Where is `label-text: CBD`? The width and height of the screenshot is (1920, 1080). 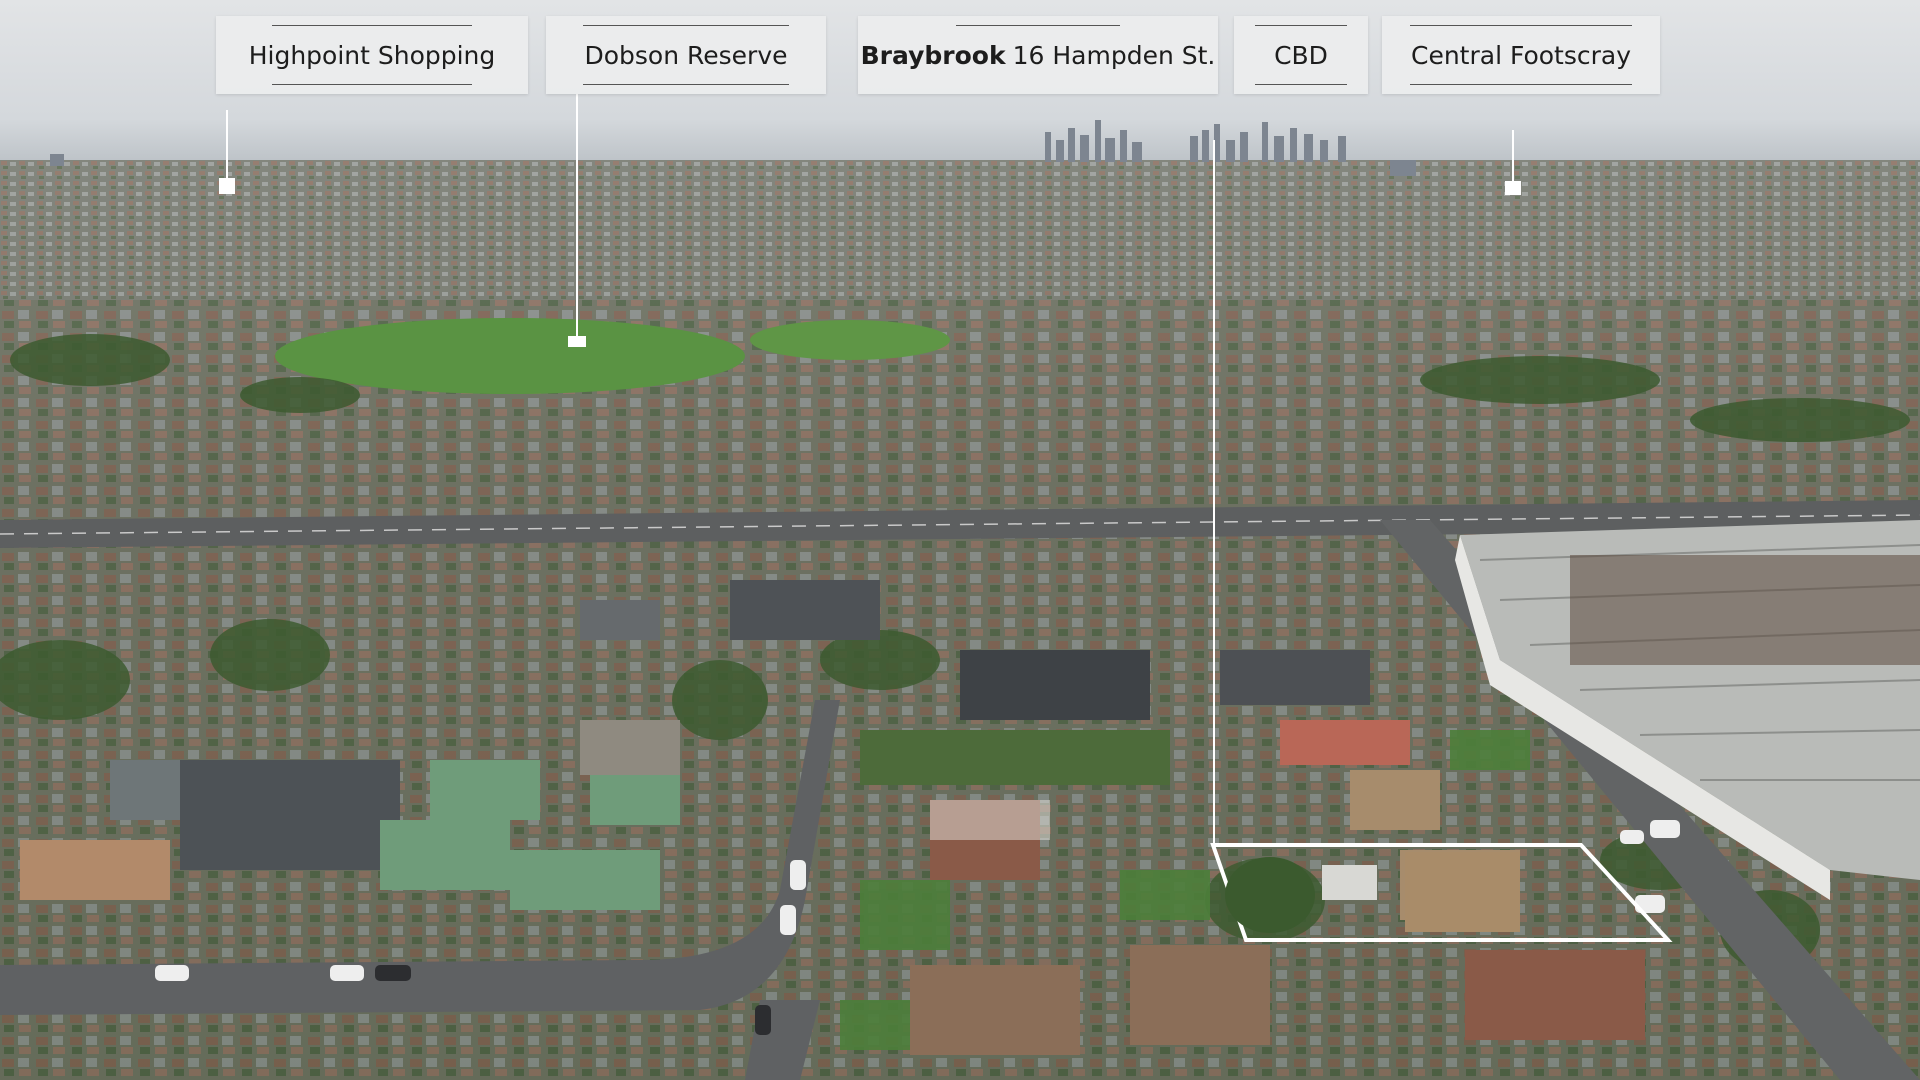
label-text: CBD is located at coordinates (1301, 55).